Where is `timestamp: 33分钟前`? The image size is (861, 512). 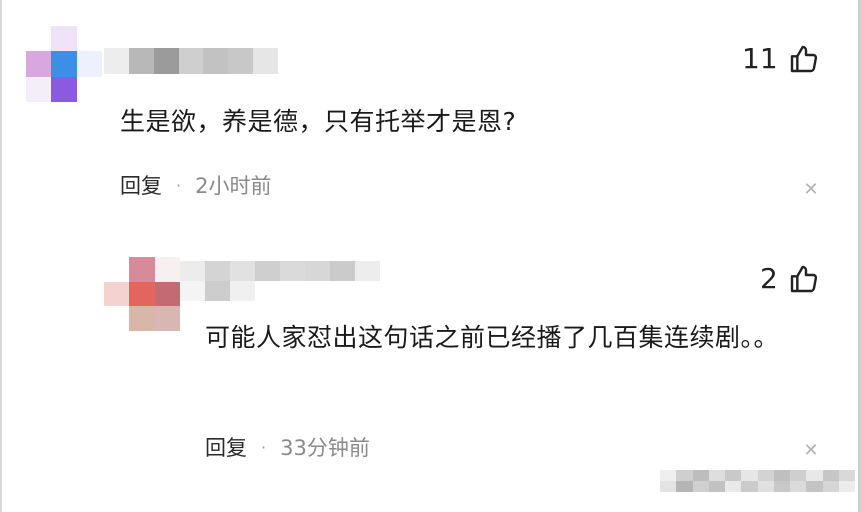
timestamp: 33分钟前 is located at coordinates (325, 448).